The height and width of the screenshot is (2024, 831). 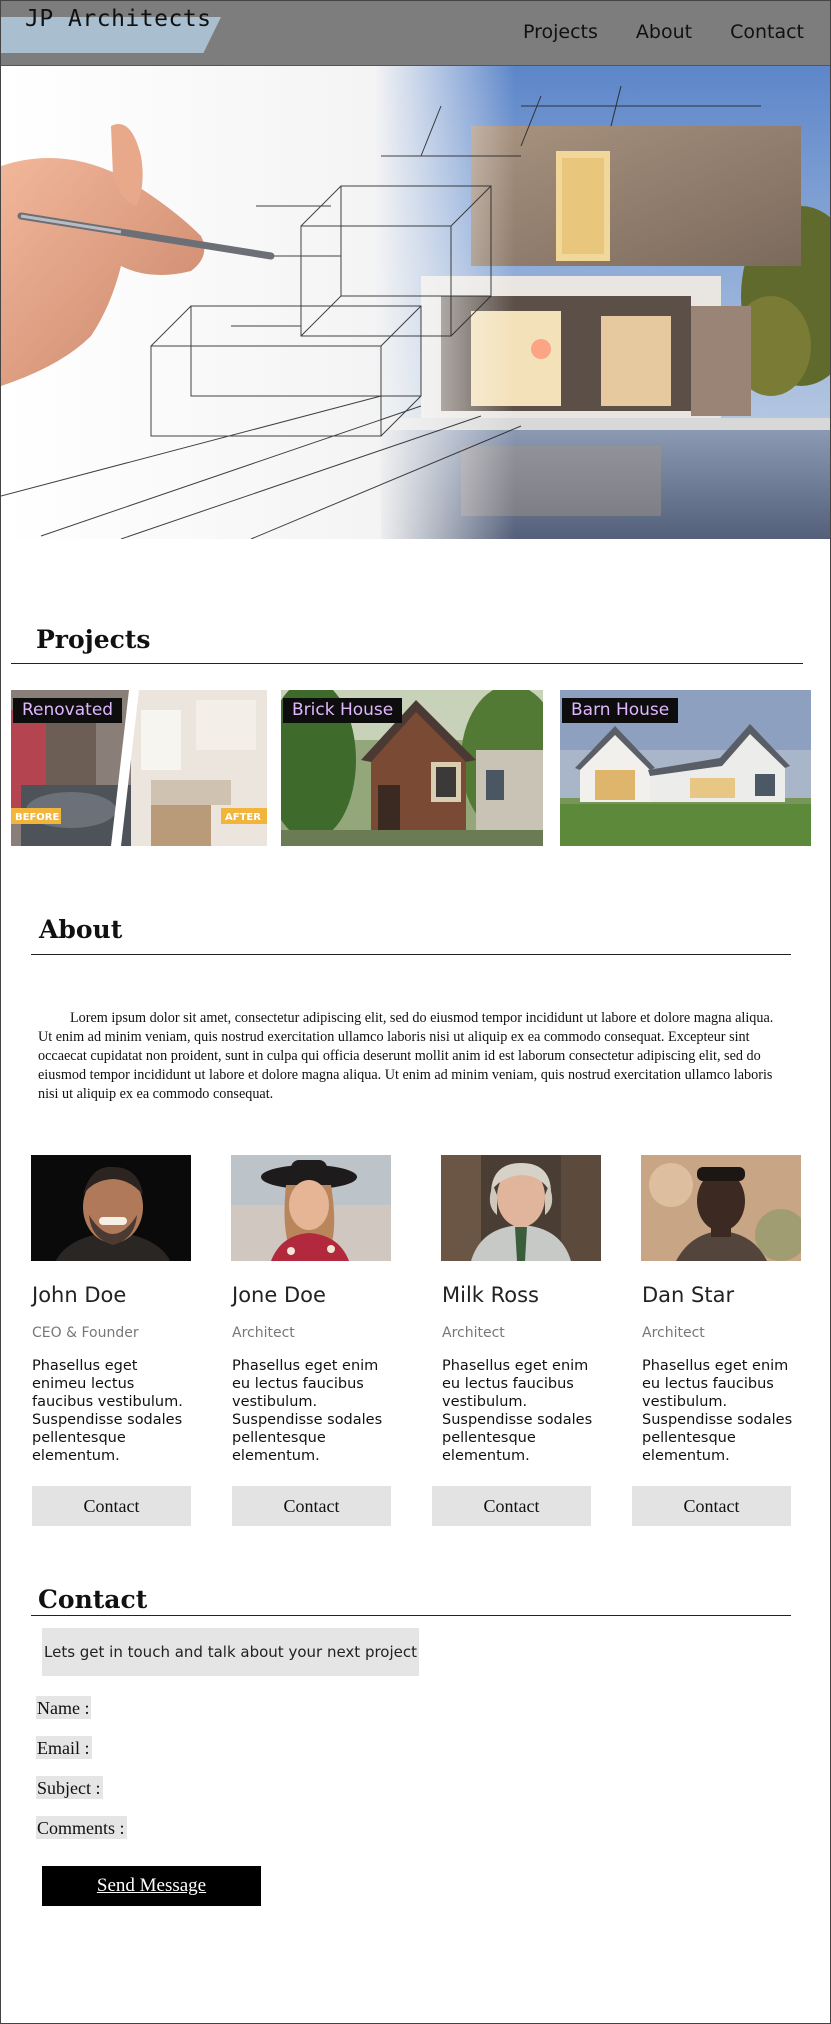 I want to click on main-nav: Projects About Contact, so click(x=663, y=32).